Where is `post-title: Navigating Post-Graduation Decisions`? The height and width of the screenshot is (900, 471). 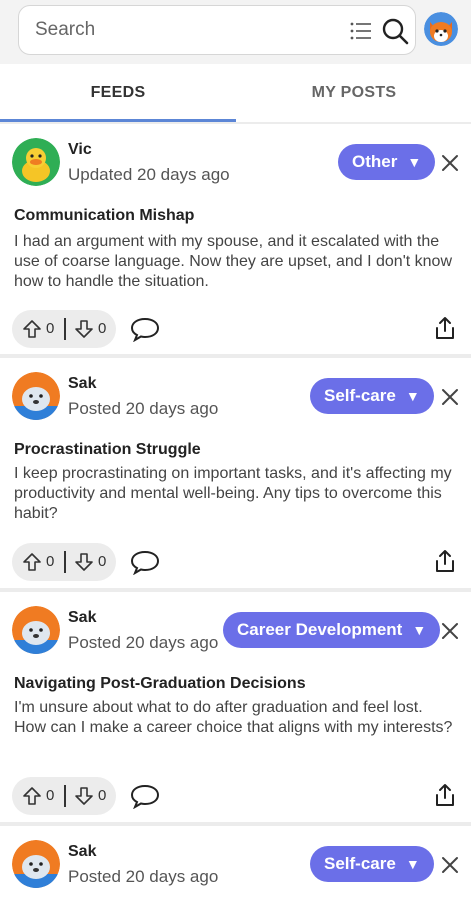
post-title: Navigating Post-Graduation Decisions is located at coordinates (160, 683).